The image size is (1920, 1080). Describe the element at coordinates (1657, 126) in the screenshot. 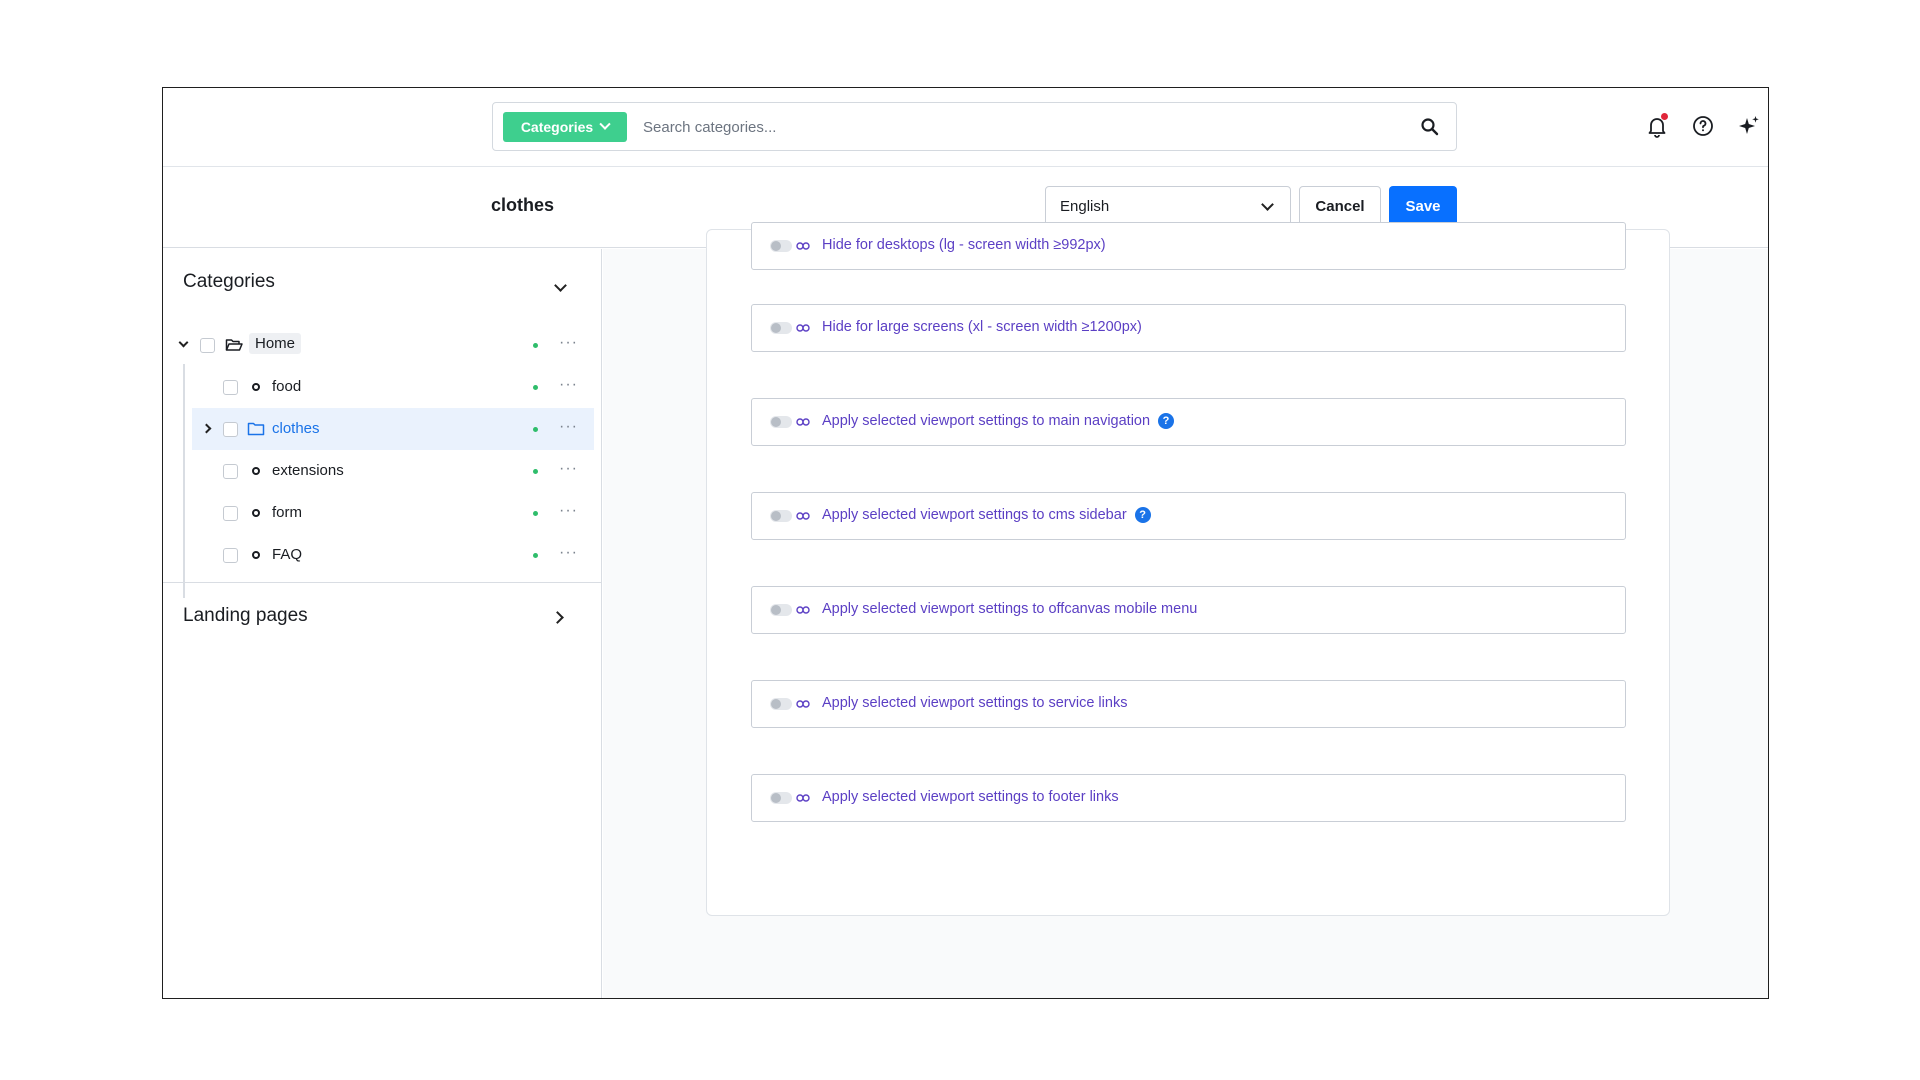

I see `notifications-button` at that location.